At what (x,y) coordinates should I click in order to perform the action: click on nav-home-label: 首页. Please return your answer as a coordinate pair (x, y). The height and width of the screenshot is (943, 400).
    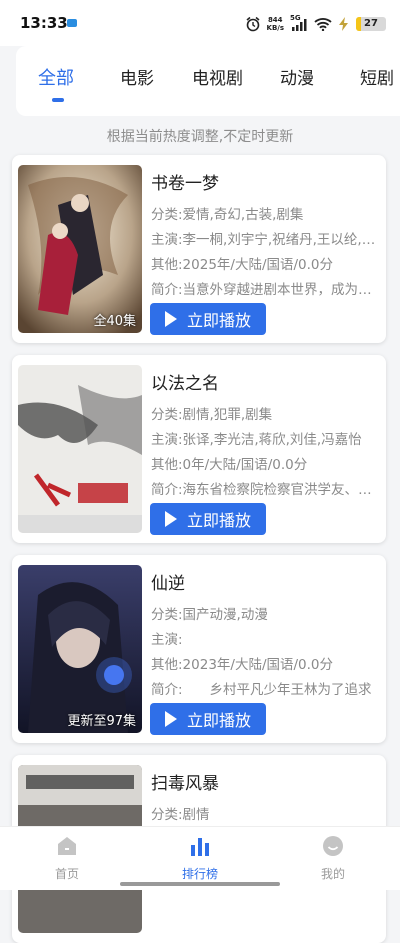
    Looking at the image, I should click on (66, 874).